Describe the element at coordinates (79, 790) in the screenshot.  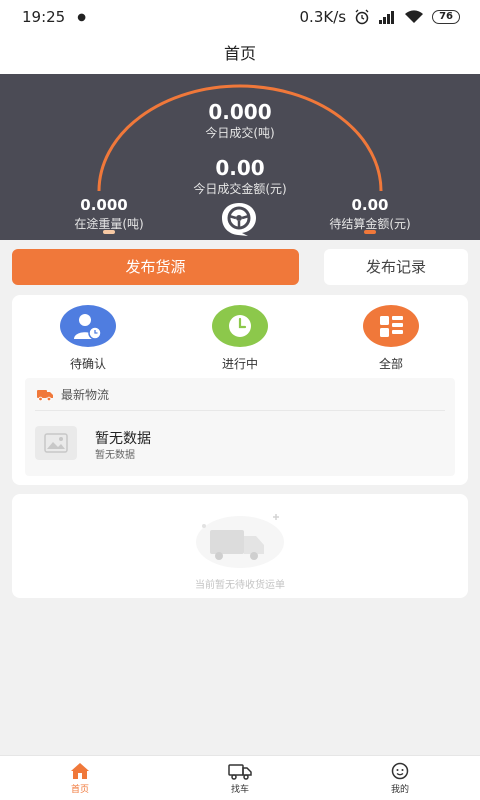
I see `tab-home-label: 首页` at that location.